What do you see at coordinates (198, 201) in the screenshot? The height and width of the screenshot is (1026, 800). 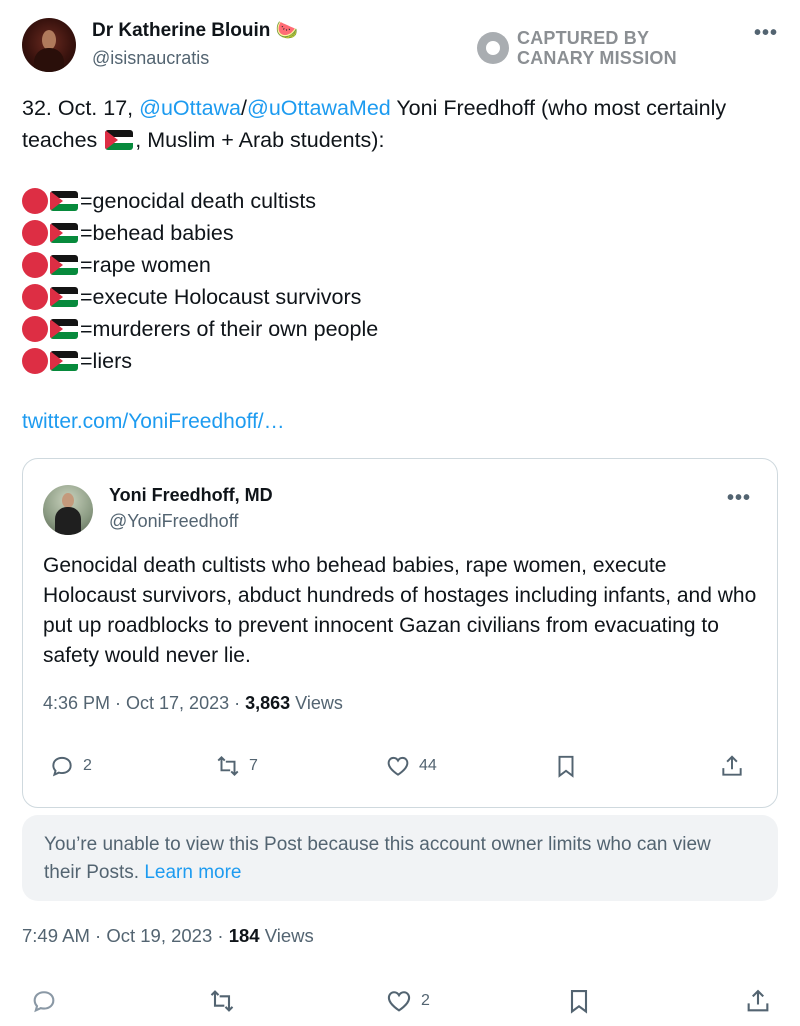 I see `list-item-text: =genocidal death cultists` at bounding box center [198, 201].